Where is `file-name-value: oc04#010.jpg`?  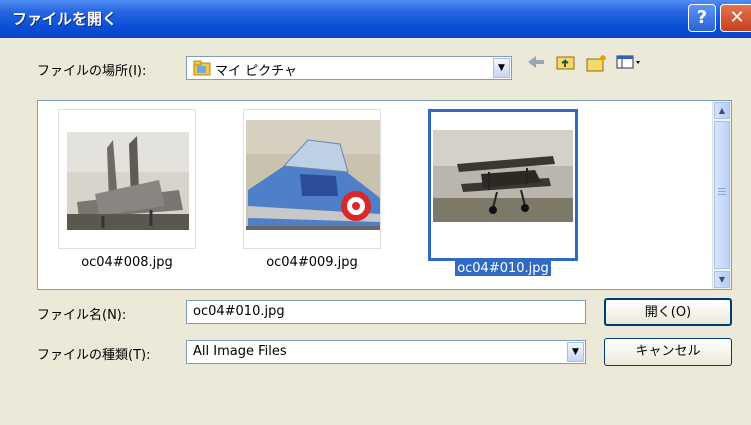 file-name-value: oc04#010.jpg is located at coordinates (239, 311).